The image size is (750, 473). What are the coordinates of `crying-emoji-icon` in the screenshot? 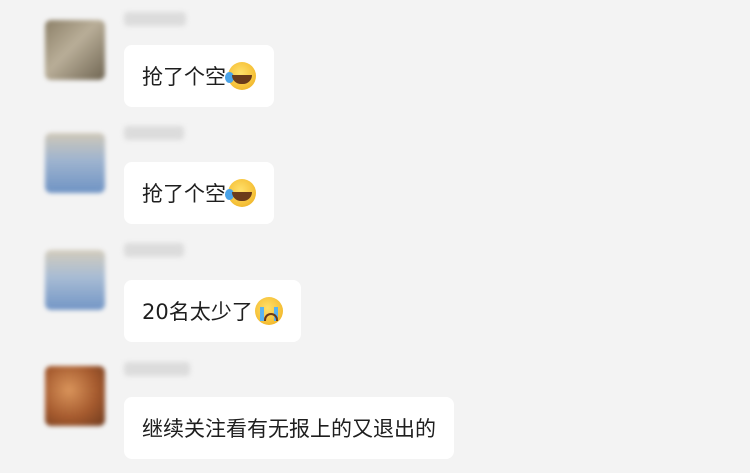 It's located at (268, 311).